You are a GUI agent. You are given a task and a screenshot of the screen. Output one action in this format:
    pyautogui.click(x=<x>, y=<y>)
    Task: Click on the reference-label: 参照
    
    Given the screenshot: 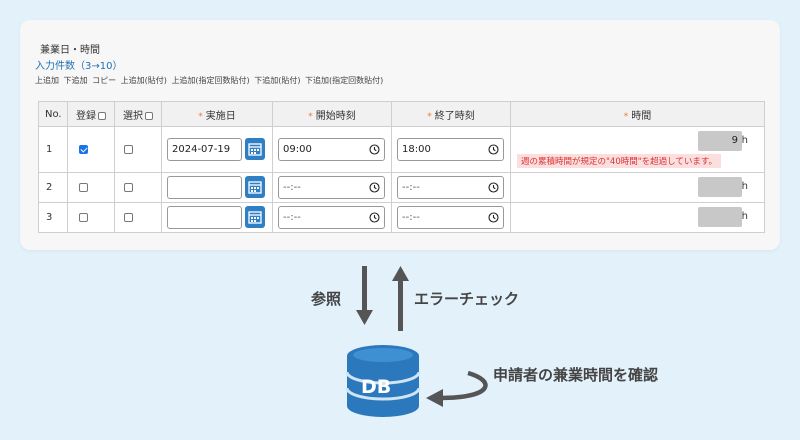 What is the action you would take?
    pyautogui.click(x=326, y=299)
    